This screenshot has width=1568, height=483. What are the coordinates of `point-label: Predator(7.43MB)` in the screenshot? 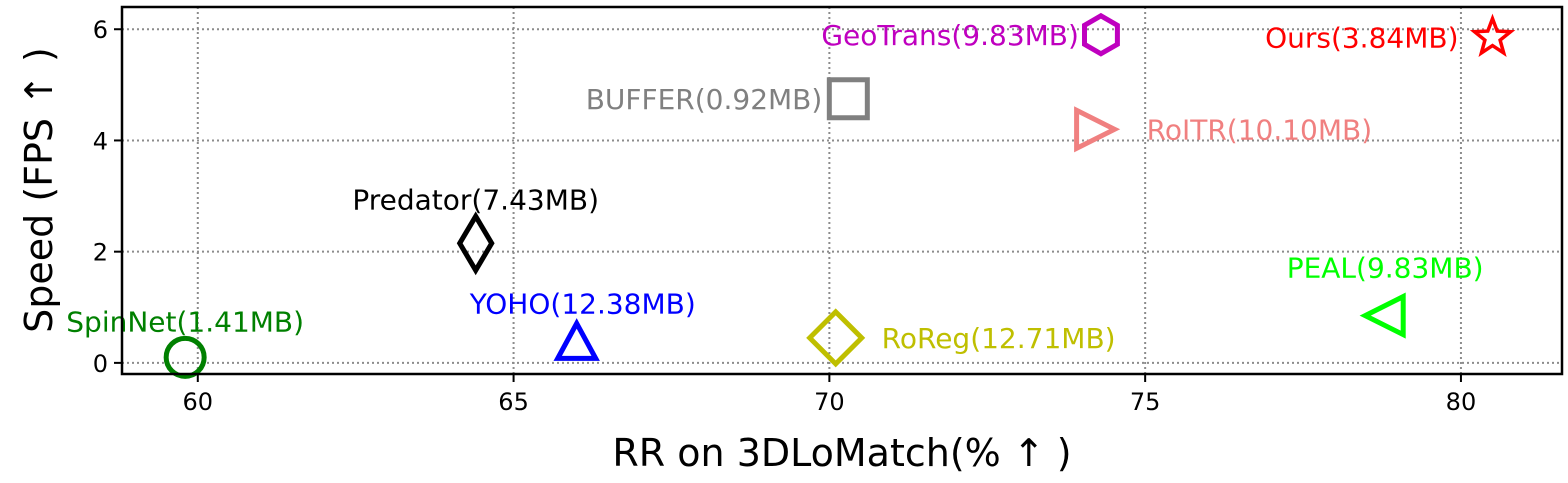 It's located at (475, 199).